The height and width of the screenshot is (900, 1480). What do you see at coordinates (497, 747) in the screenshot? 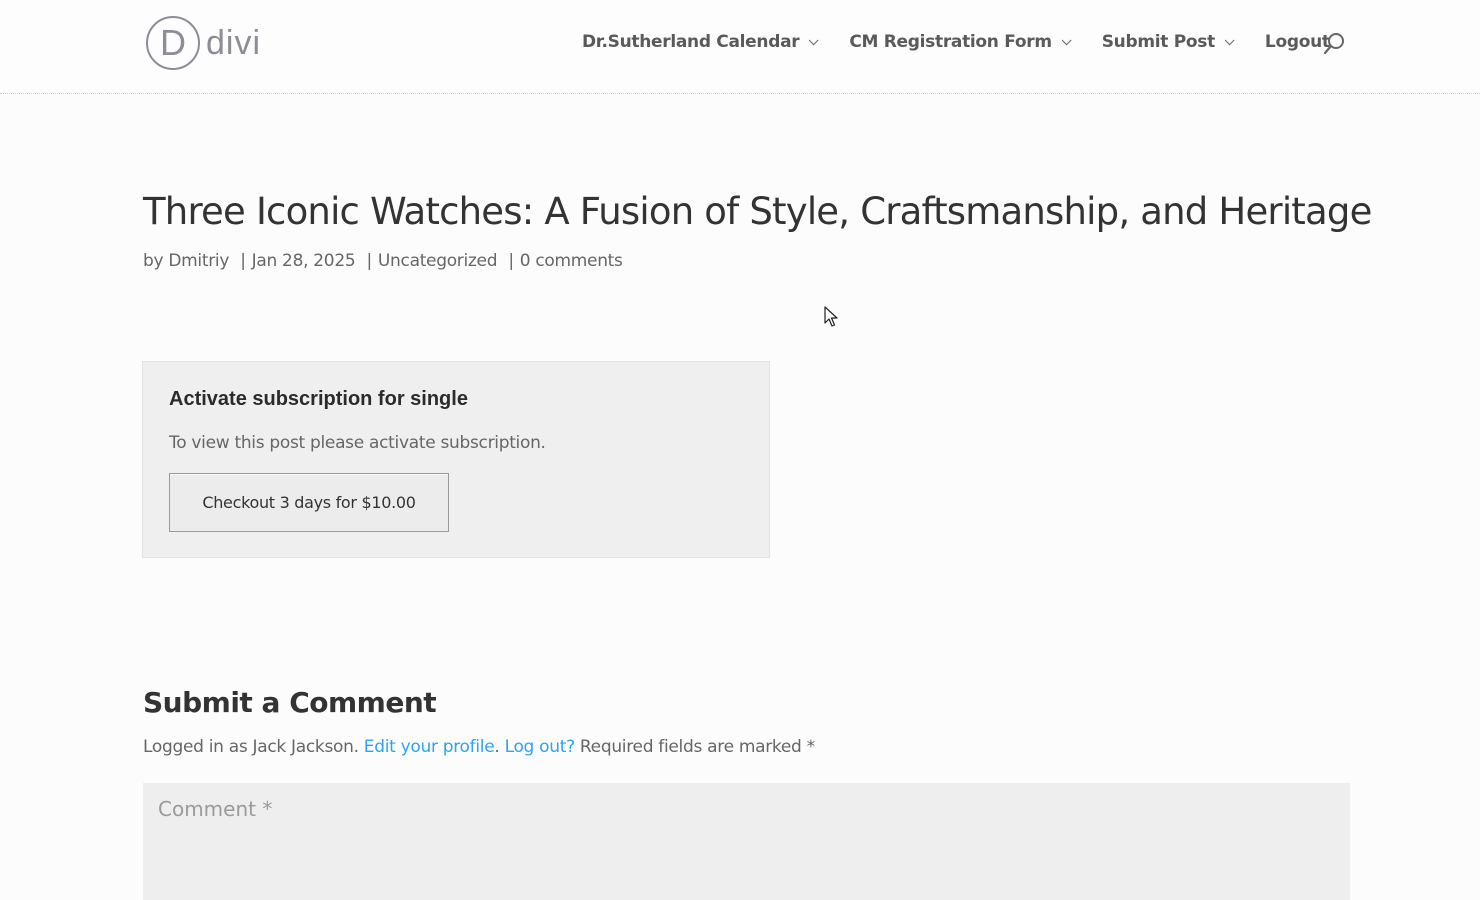
I see `period: .` at bounding box center [497, 747].